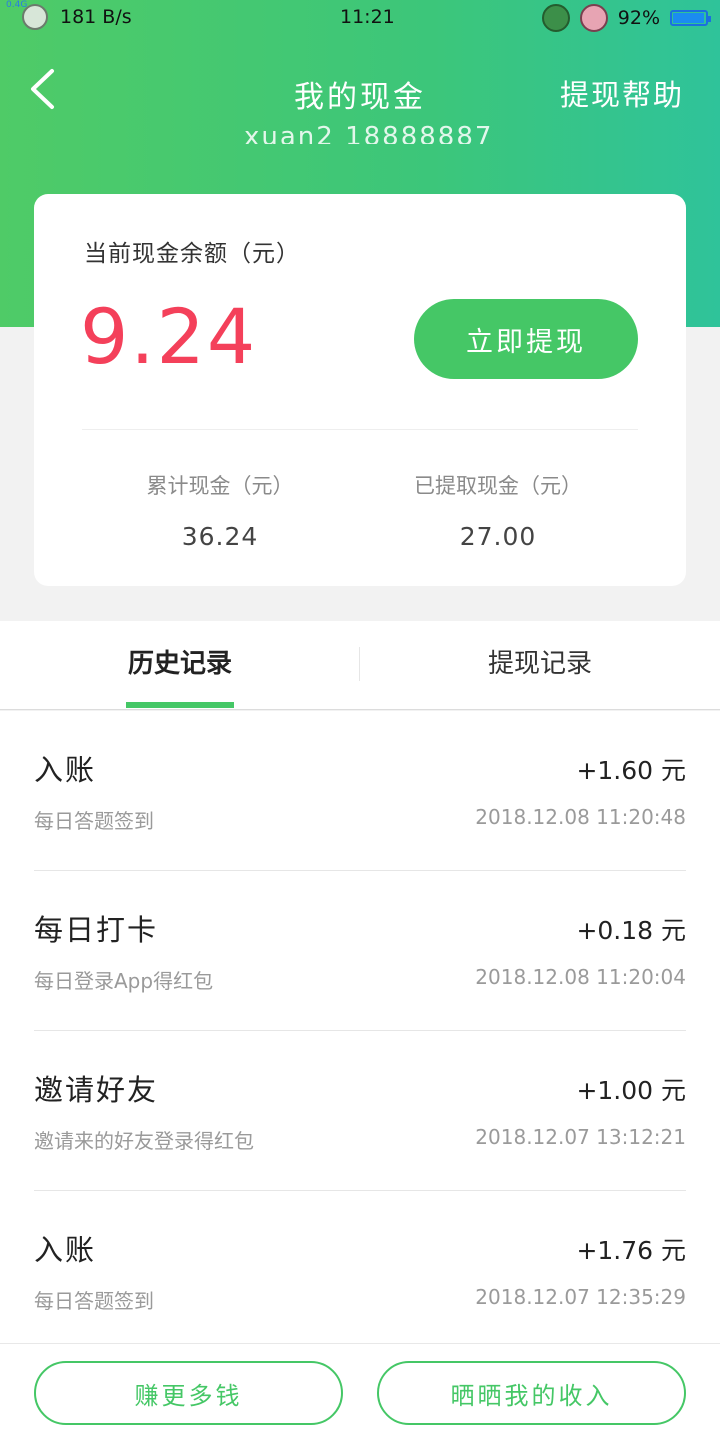 The height and width of the screenshot is (1440, 720). What do you see at coordinates (498, 536) in the screenshot?
I see `stat-value: 27.00` at bounding box center [498, 536].